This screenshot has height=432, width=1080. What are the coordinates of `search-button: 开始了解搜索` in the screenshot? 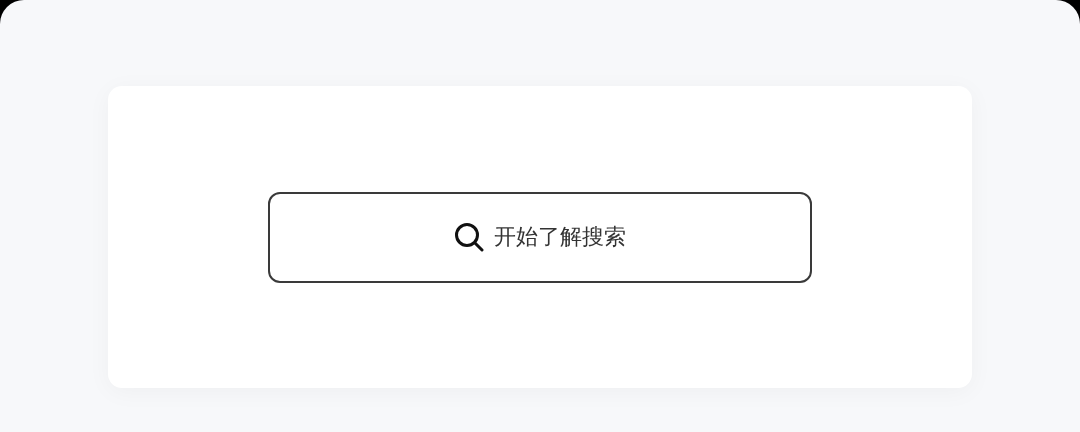 It's located at (540, 237).